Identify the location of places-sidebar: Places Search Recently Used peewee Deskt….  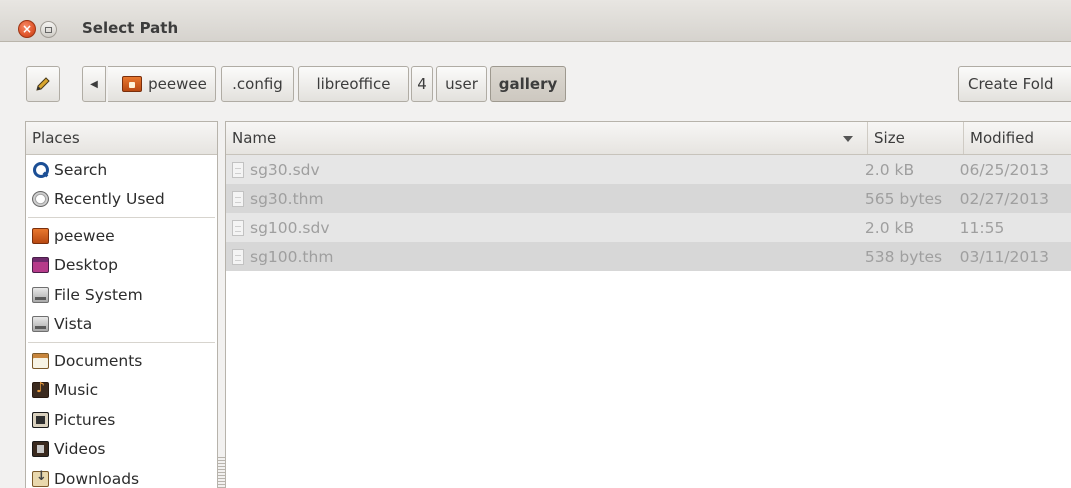
(121, 304).